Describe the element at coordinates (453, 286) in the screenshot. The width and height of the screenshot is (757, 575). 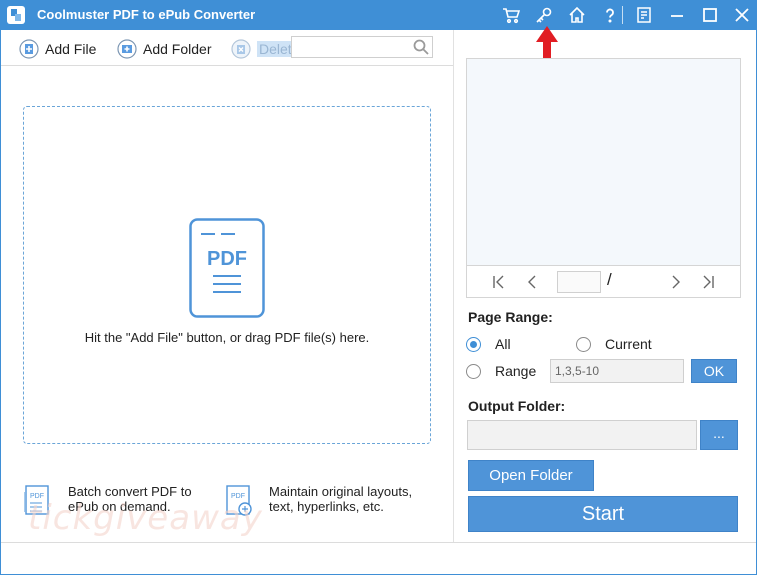
I see `panel-divider` at that location.